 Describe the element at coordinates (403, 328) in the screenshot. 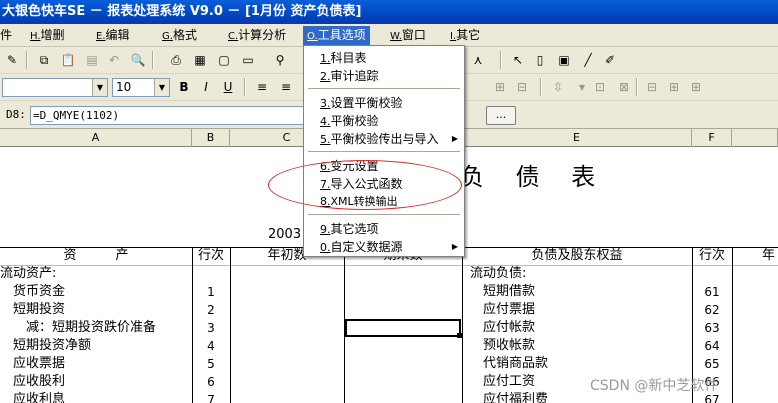

I see `selected-cell` at that location.